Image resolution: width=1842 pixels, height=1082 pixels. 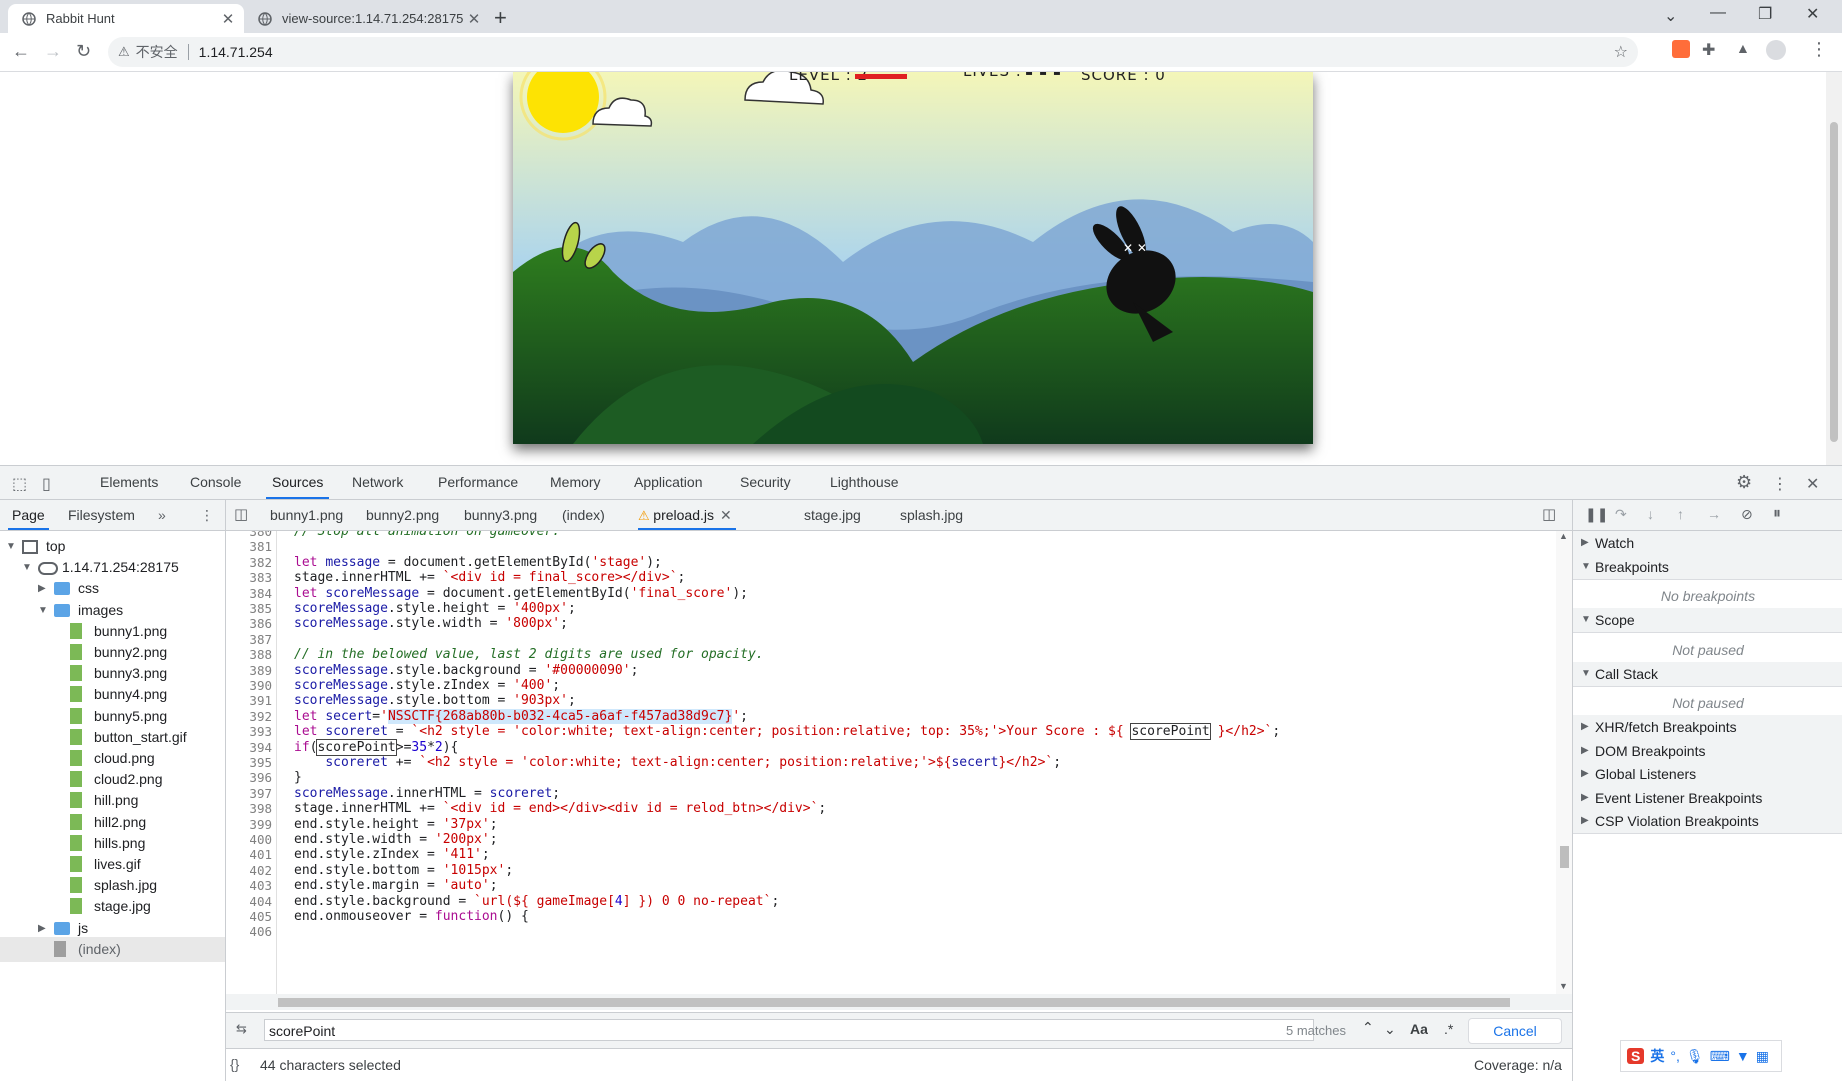 What do you see at coordinates (1621, 52) in the screenshot?
I see `bookmark-star-icon: ☆` at bounding box center [1621, 52].